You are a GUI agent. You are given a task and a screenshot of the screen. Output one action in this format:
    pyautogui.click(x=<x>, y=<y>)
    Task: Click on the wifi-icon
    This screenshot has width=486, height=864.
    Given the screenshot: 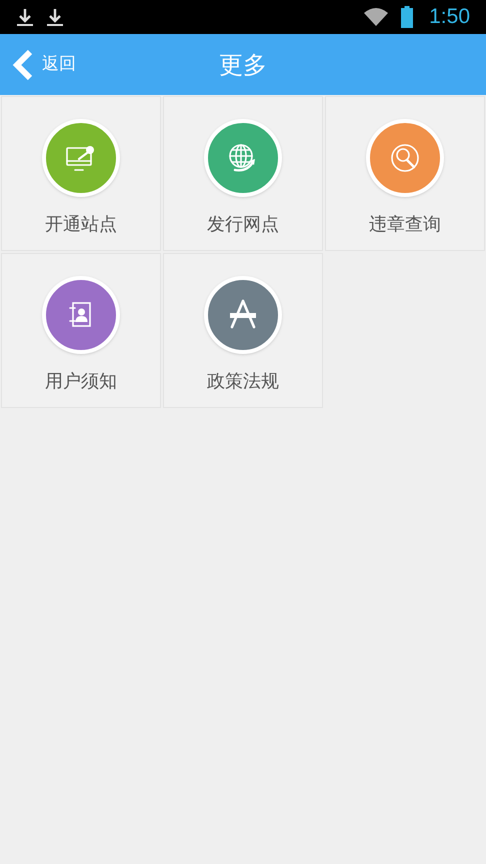 What is the action you would take?
    pyautogui.click(x=376, y=17)
    